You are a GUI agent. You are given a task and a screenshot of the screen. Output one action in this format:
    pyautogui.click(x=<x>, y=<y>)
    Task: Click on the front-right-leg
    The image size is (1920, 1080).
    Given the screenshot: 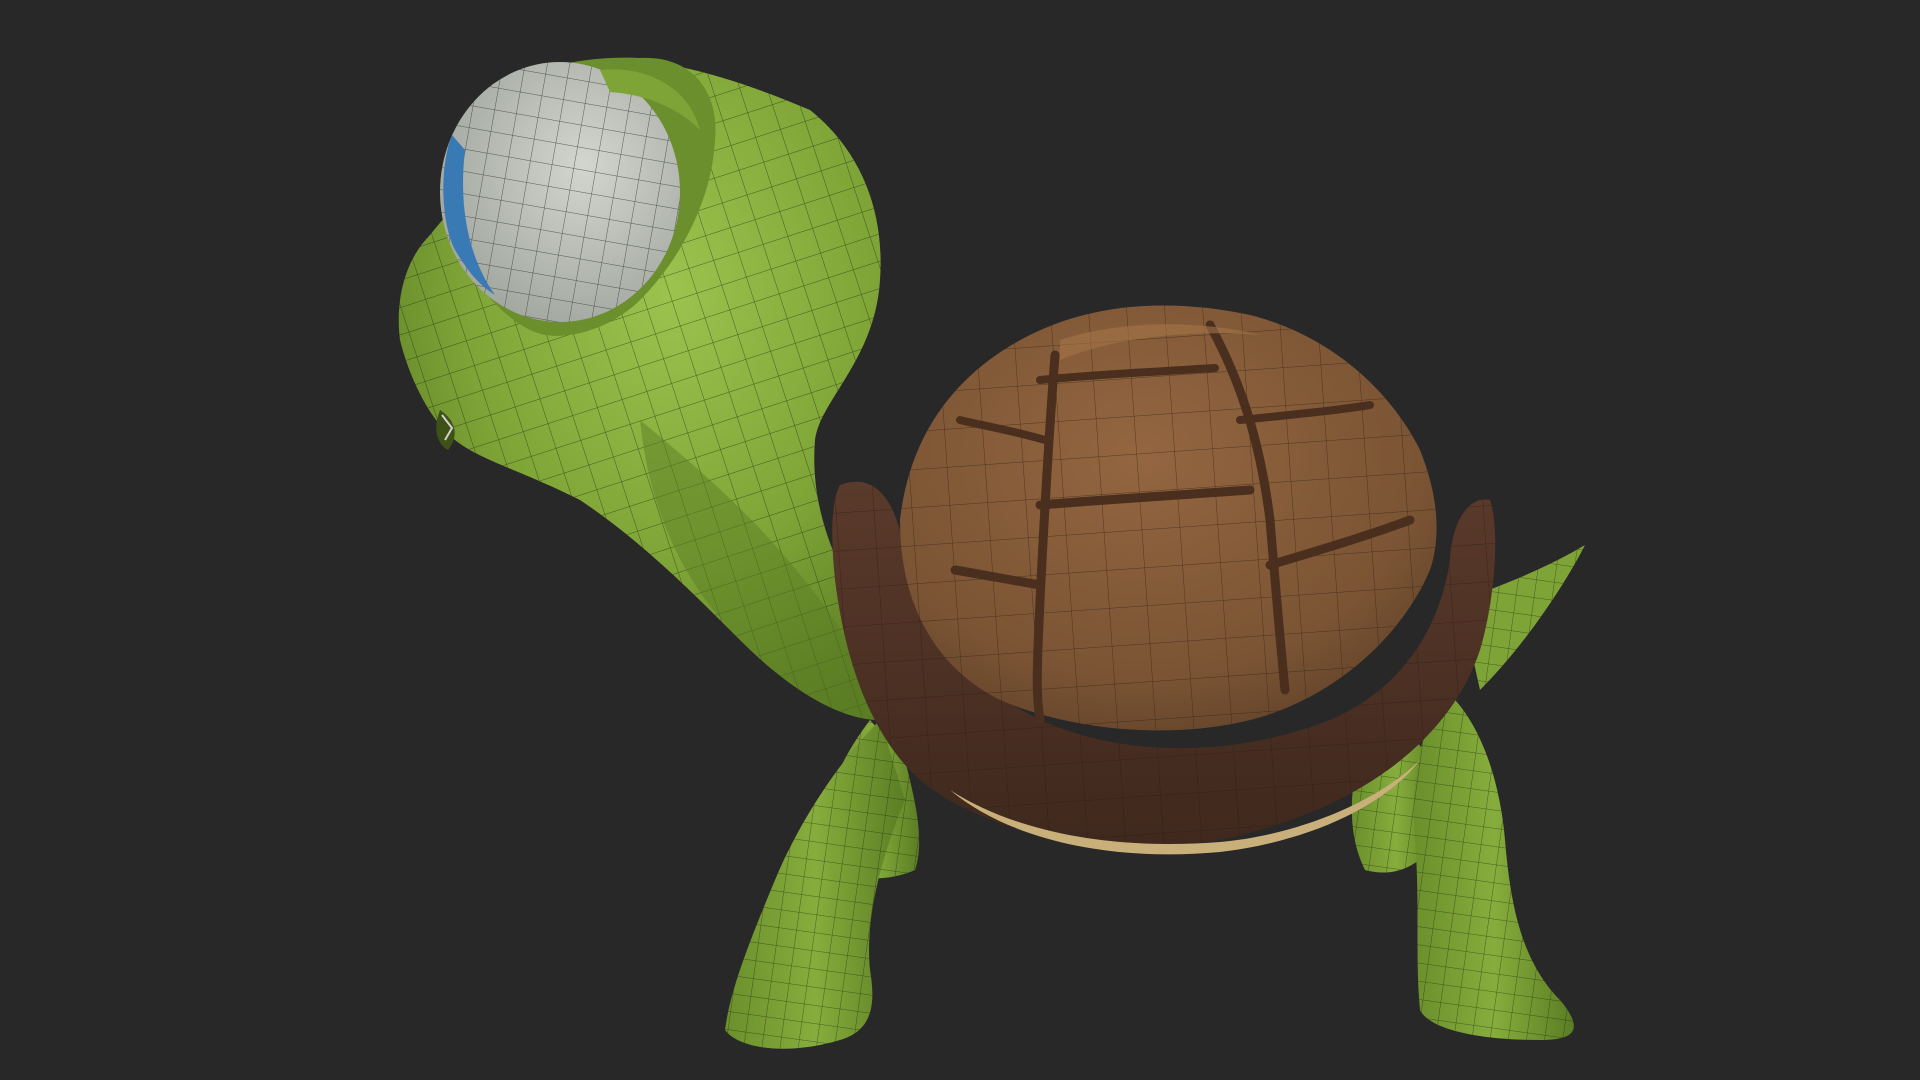 What is the action you would take?
    pyautogui.click(x=815, y=884)
    